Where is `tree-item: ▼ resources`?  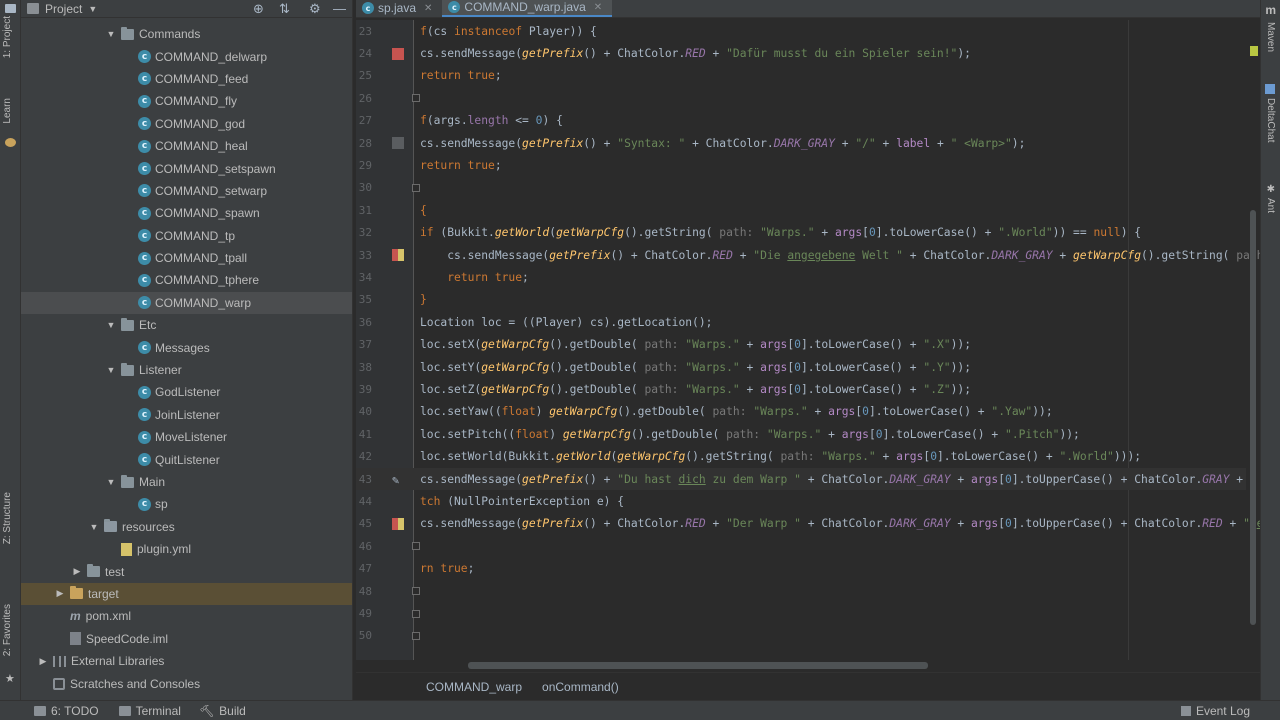
tree-item: ▼ resources is located at coordinates (186, 527).